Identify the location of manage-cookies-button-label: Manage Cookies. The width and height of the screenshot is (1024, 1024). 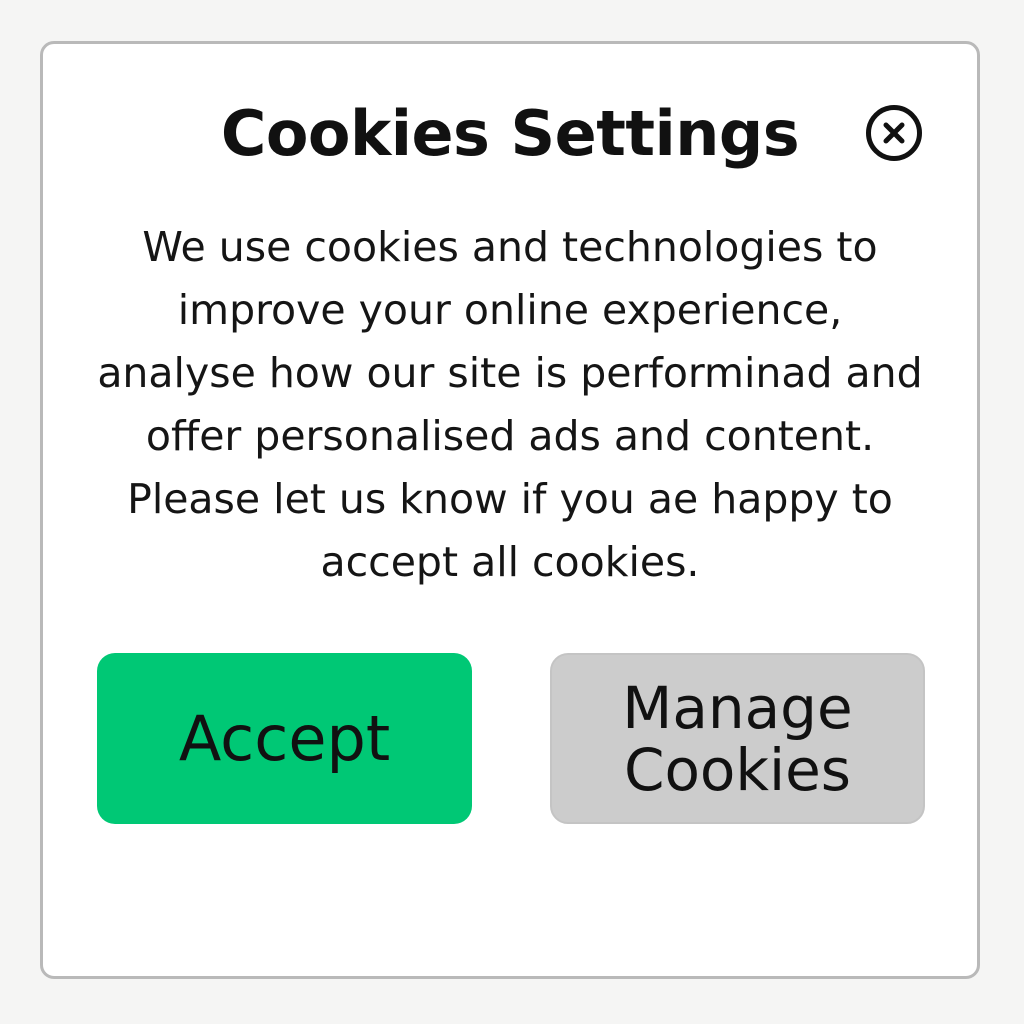
(737, 738).